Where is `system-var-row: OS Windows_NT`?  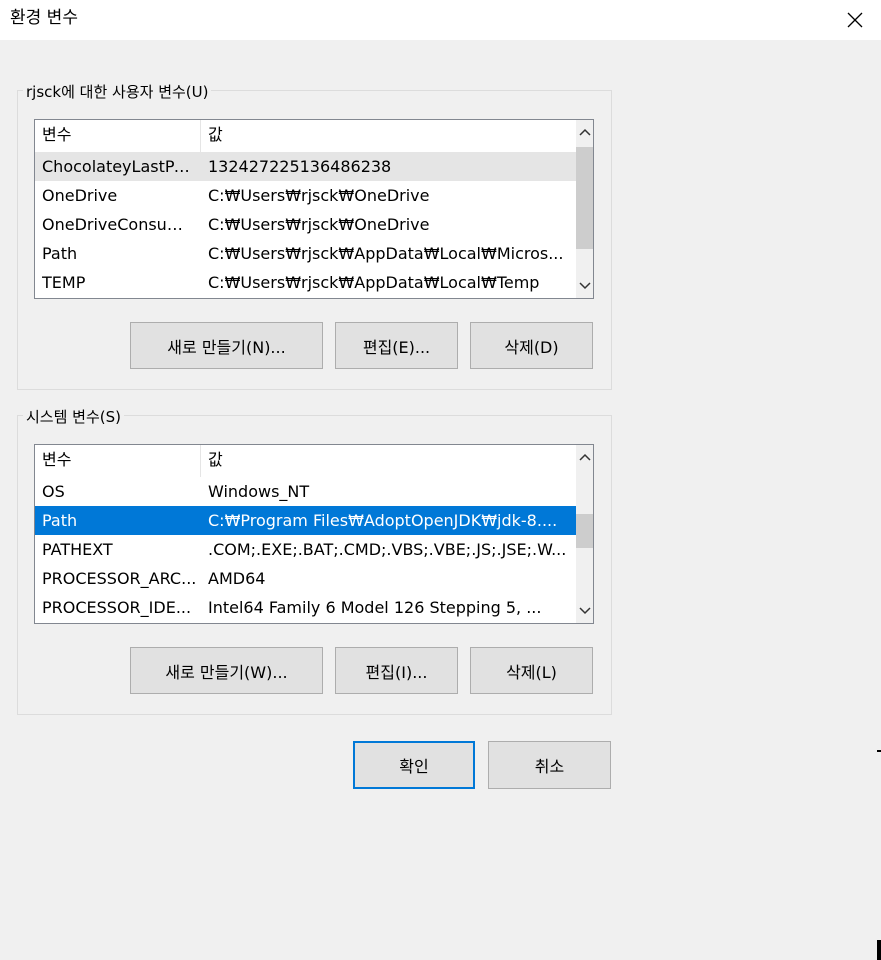 system-var-row: OS Windows_NT is located at coordinates (305, 491).